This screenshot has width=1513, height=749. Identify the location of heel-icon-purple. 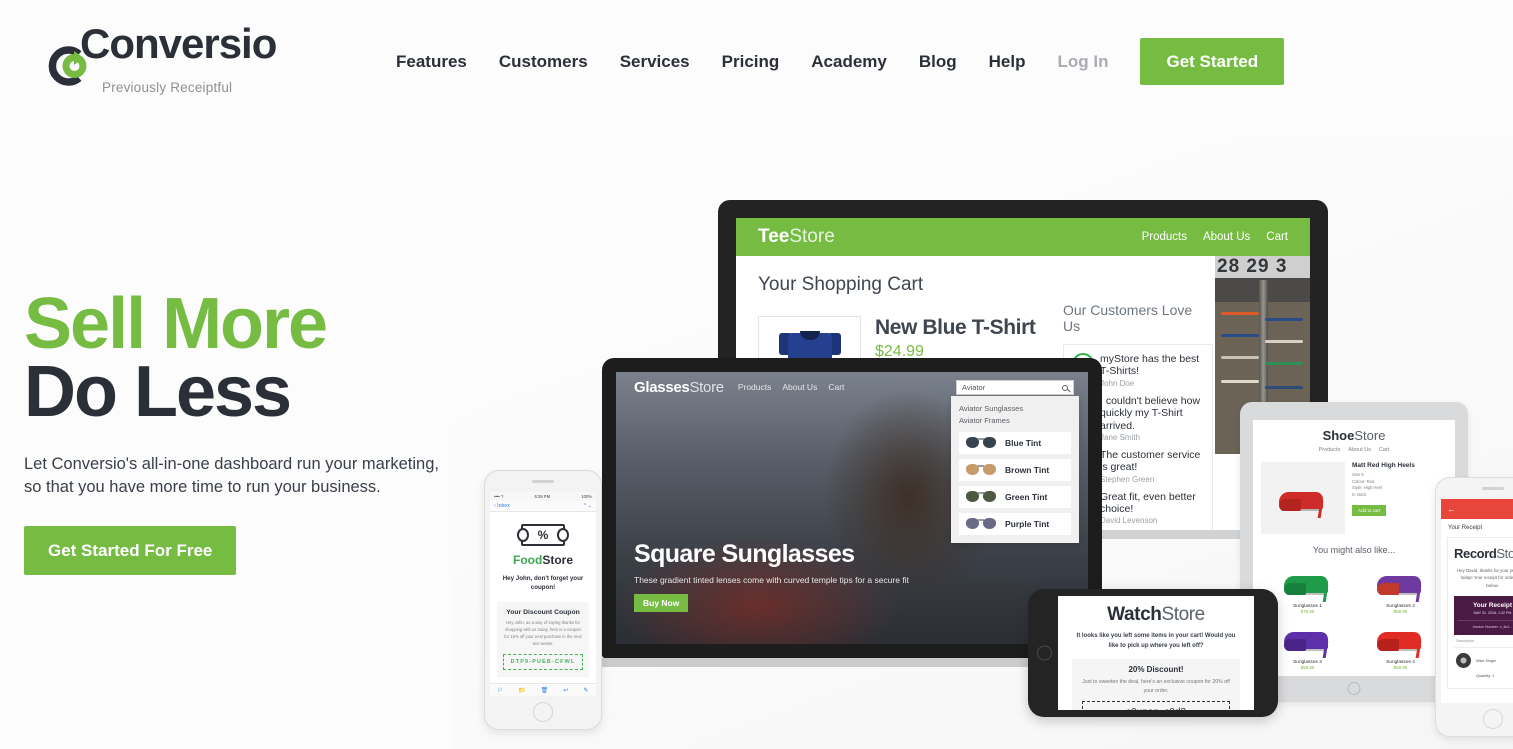
(1400, 582).